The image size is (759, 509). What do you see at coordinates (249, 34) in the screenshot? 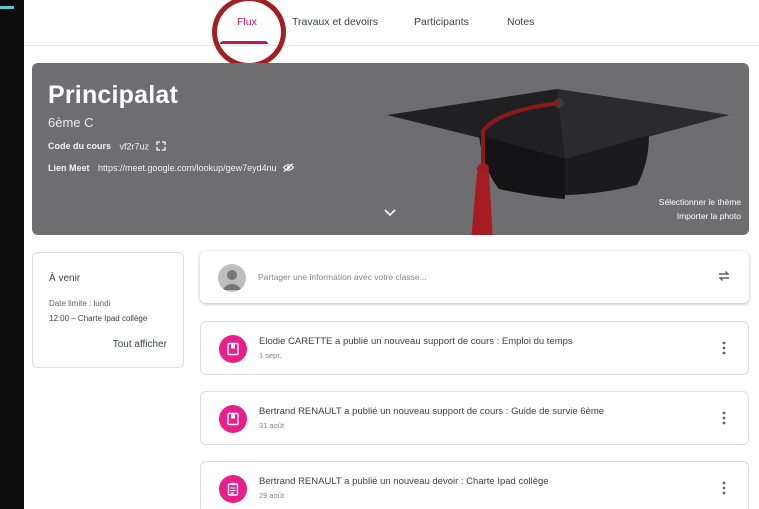
I see `highlight-circle-annotation` at bounding box center [249, 34].